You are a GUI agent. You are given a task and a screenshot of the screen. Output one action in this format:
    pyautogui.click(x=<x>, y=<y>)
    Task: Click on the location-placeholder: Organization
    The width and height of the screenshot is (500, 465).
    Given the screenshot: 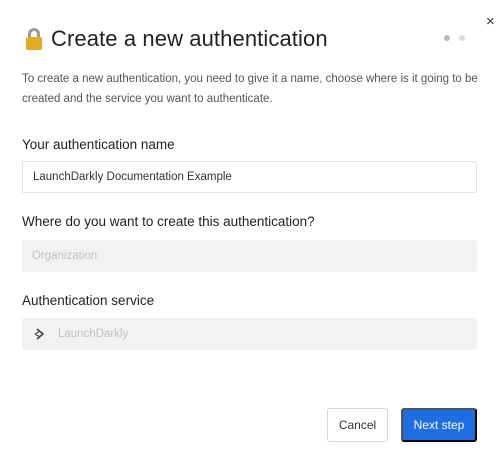 What is the action you would take?
    pyautogui.click(x=65, y=256)
    